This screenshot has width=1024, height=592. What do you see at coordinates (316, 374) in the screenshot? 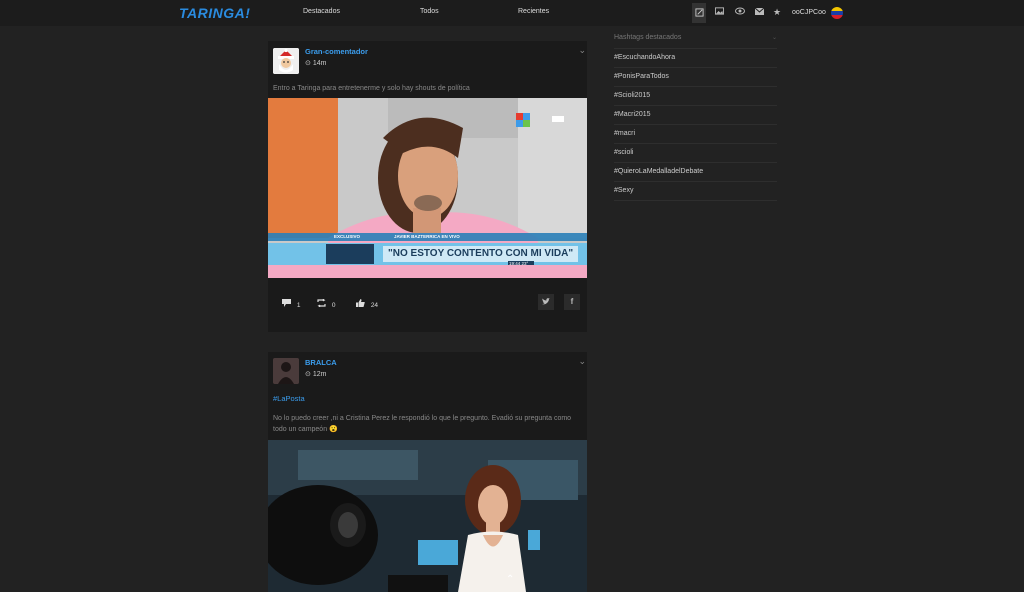
I see `post-time: ⊙ 12m` at bounding box center [316, 374].